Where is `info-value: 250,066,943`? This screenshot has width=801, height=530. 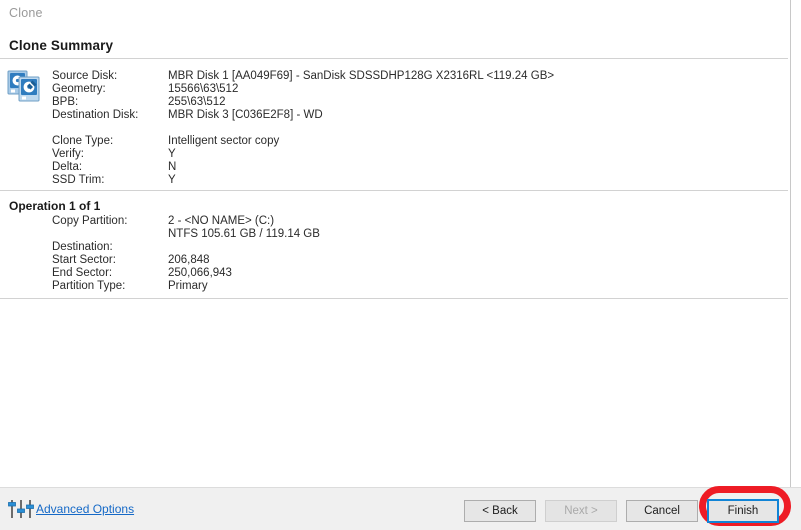 info-value: 250,066,943 is located at coordinates (200, 273).